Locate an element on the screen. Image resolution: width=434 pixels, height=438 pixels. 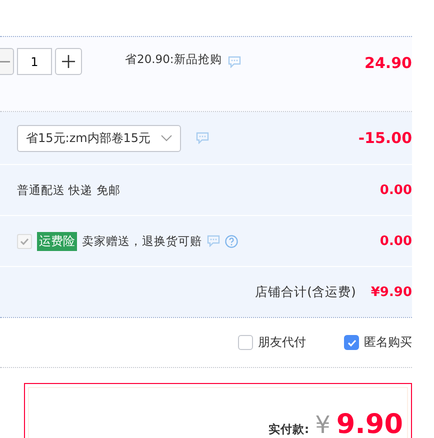
insurance-tag: 运费险 is located at coordinates (57, 241).